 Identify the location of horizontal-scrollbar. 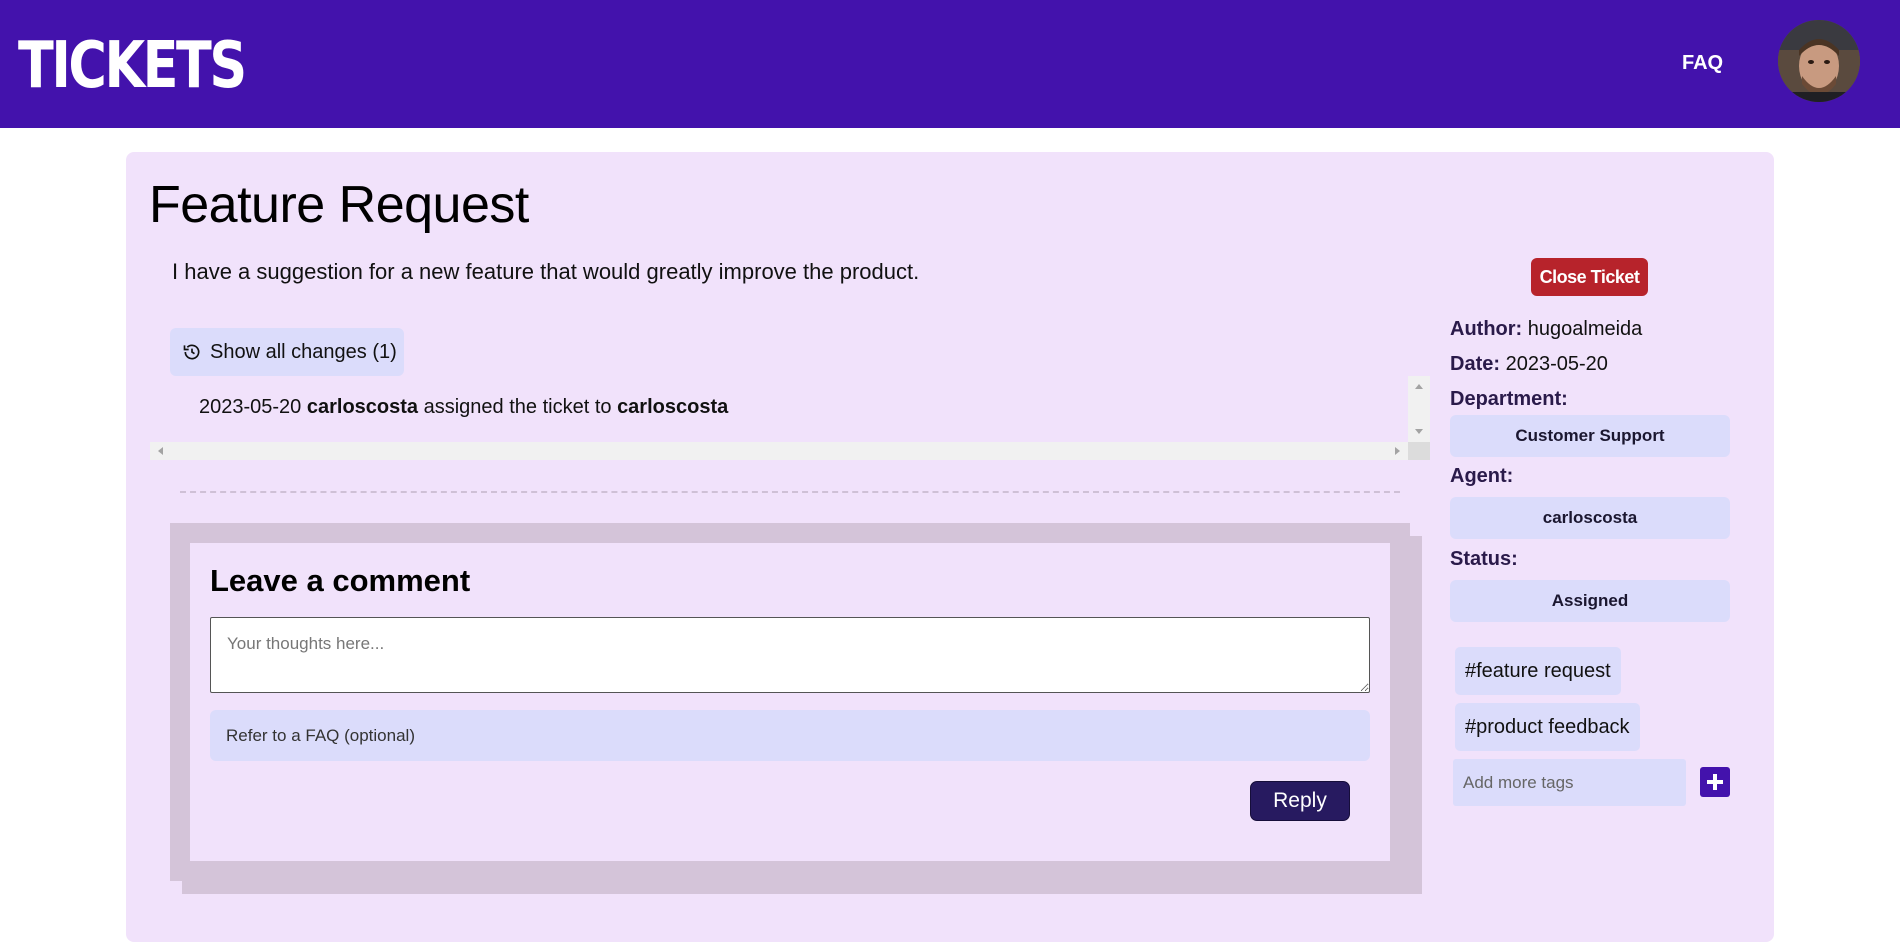
(779, 451).